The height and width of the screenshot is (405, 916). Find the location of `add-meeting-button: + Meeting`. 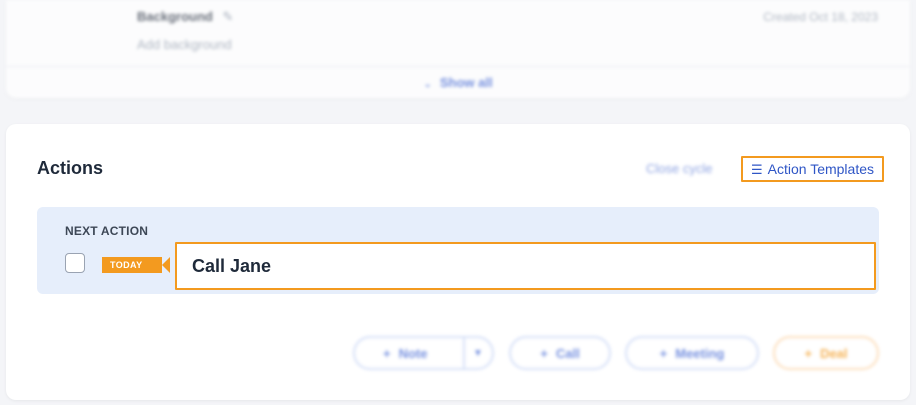

add-meeting-button: + Meeting is located at coordinates (692, 353).